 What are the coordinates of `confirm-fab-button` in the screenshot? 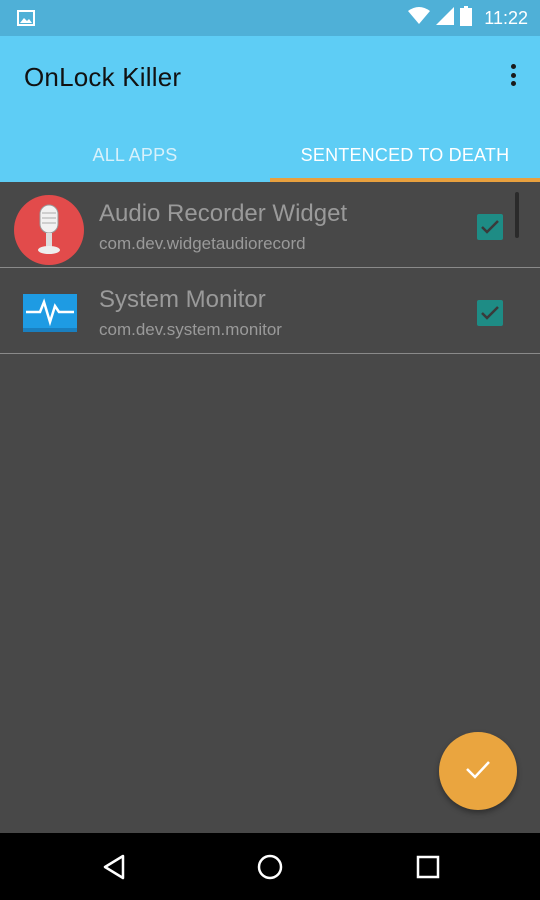 It's located at (478, 771).